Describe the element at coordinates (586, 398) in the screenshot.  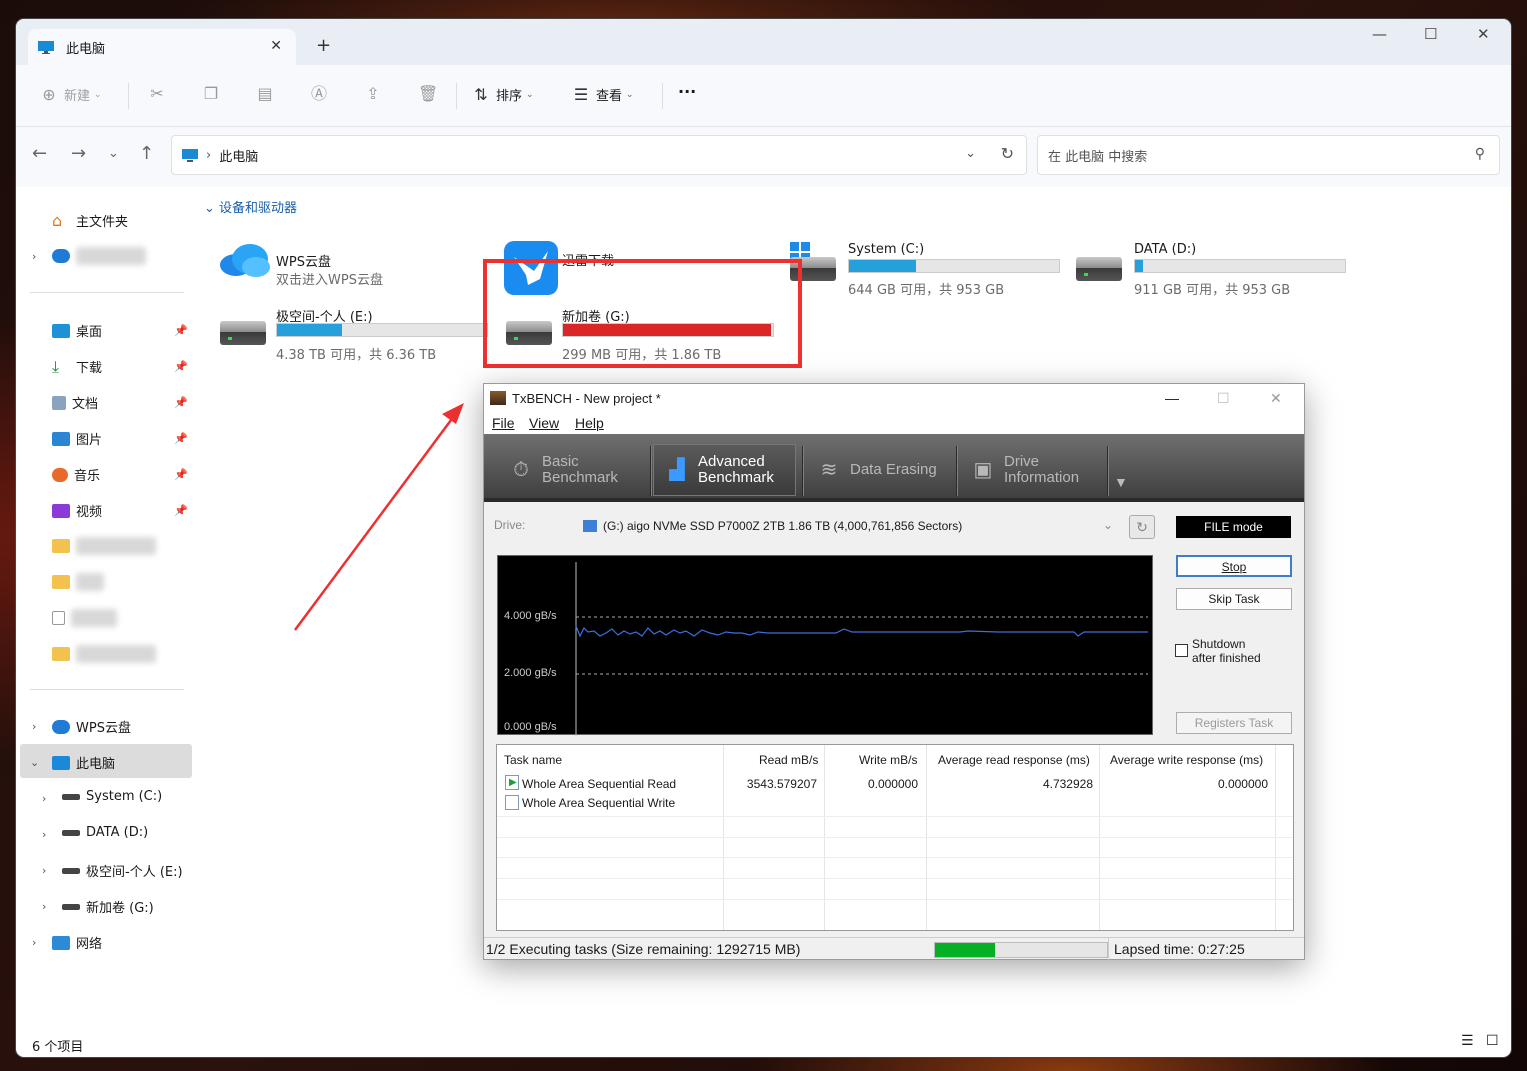
I see `window-title: TxBENCH - New project *` at that location.